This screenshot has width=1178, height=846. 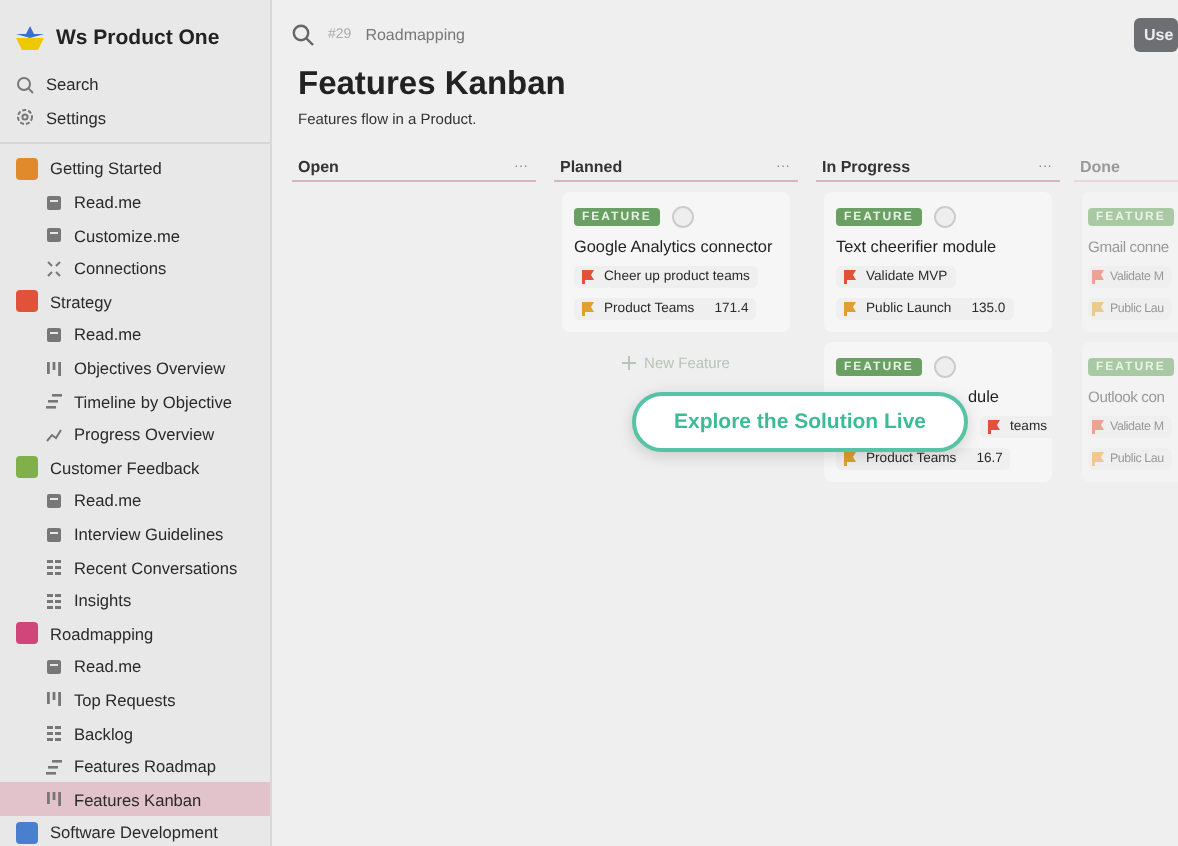 What do you see at coordinates (983, 397) in the screenshot?
I see `card-title: dule` at bounding box center [983, 397].